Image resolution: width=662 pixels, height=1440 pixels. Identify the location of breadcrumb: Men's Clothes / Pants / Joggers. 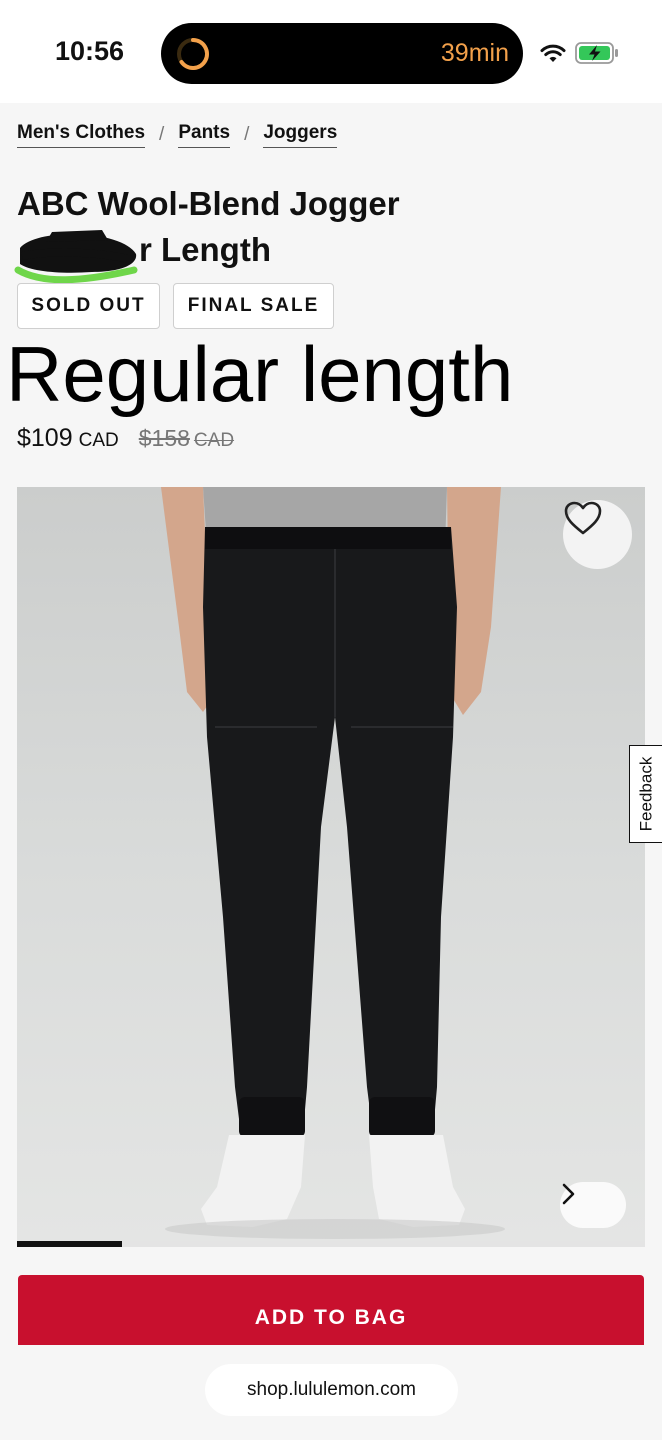
(177, 135).